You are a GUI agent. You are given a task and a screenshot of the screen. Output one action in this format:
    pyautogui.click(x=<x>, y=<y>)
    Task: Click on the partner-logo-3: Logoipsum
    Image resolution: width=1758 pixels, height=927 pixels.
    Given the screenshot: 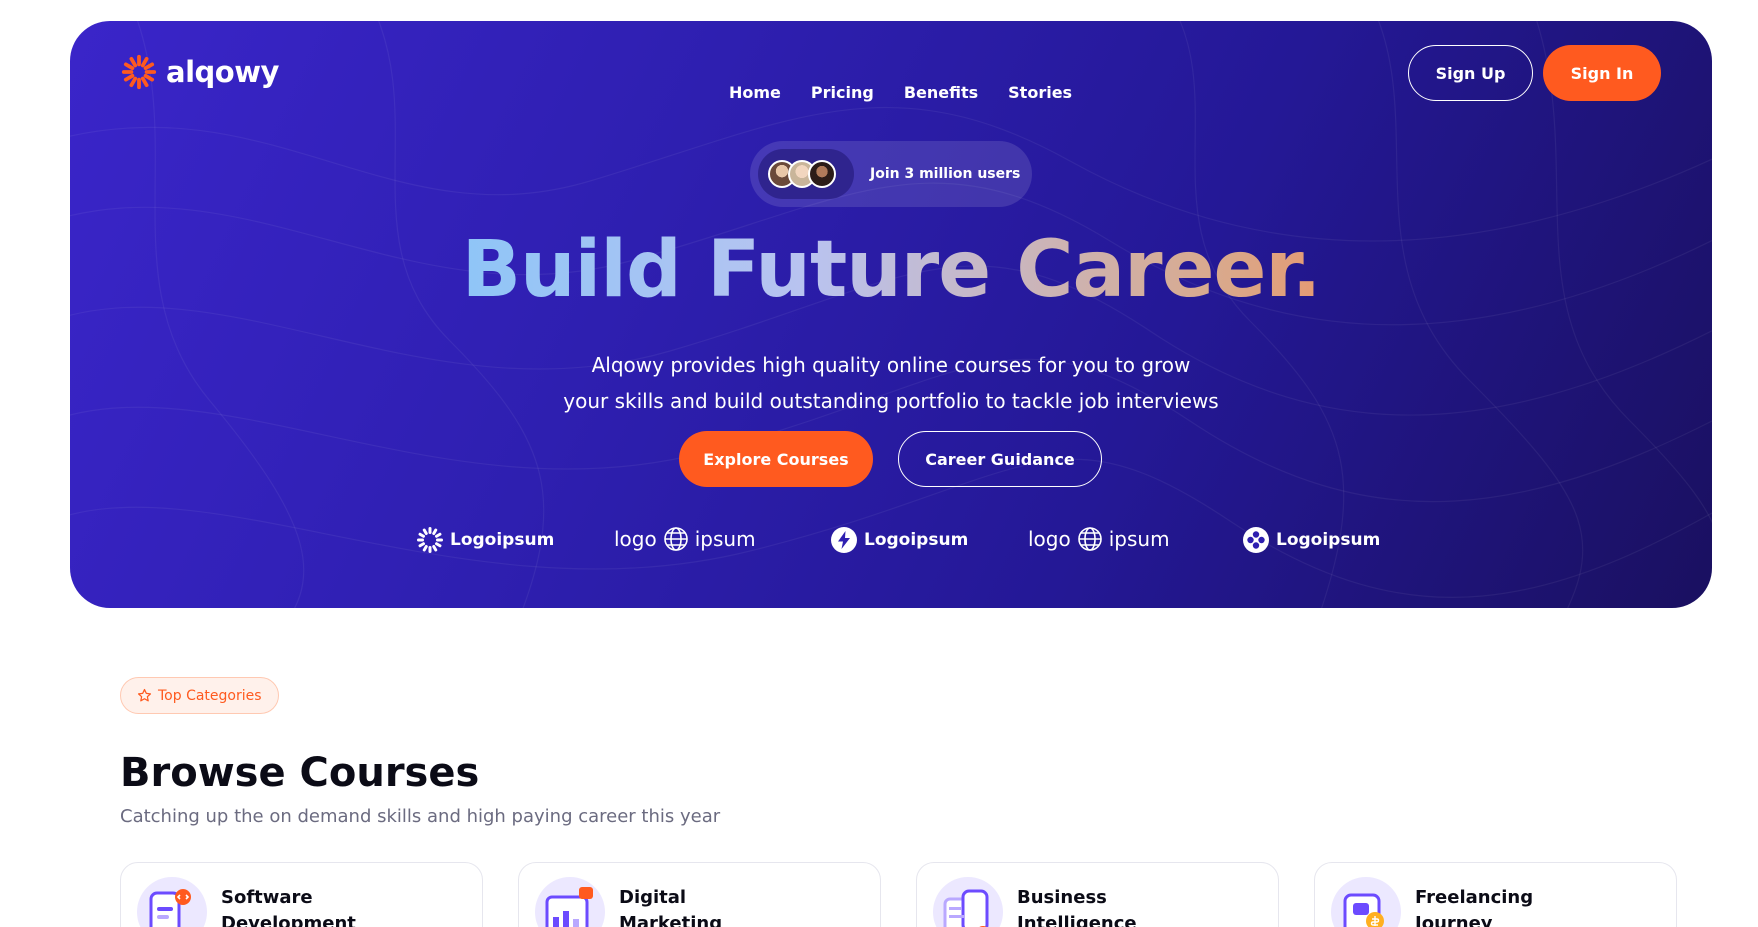 What is the action you would take?
    pyautogui.click(x=899, y=540)
    